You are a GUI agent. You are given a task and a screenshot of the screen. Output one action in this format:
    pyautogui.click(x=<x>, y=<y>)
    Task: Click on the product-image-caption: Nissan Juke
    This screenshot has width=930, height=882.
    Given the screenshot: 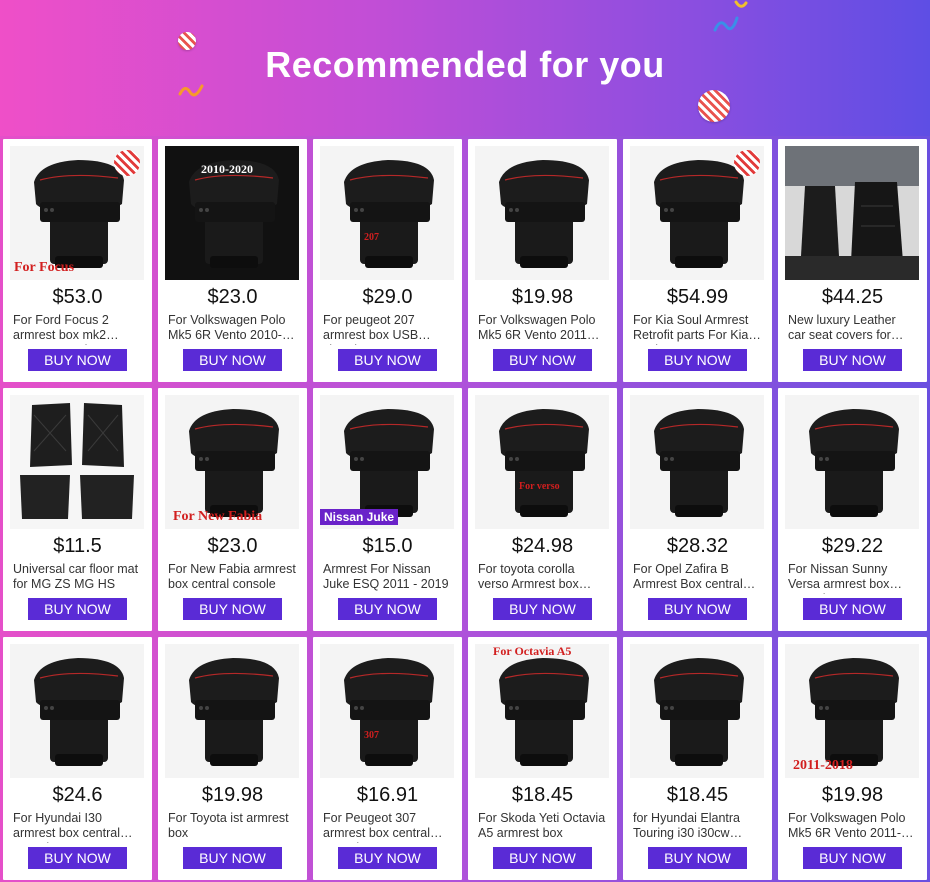 What is the action you would take?
    pyautogui.click(x=359, y=517)
    